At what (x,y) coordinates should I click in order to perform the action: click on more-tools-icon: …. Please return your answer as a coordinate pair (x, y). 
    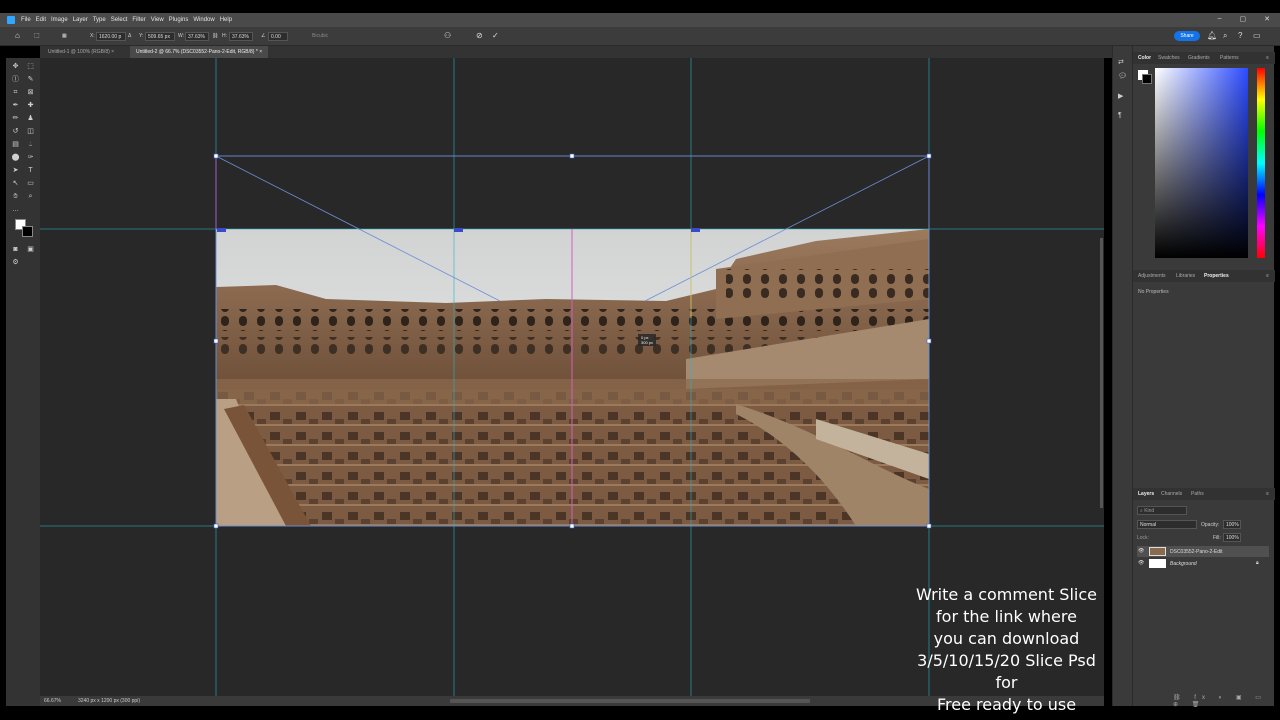
    Looking at the image, I should click on (15, 209).